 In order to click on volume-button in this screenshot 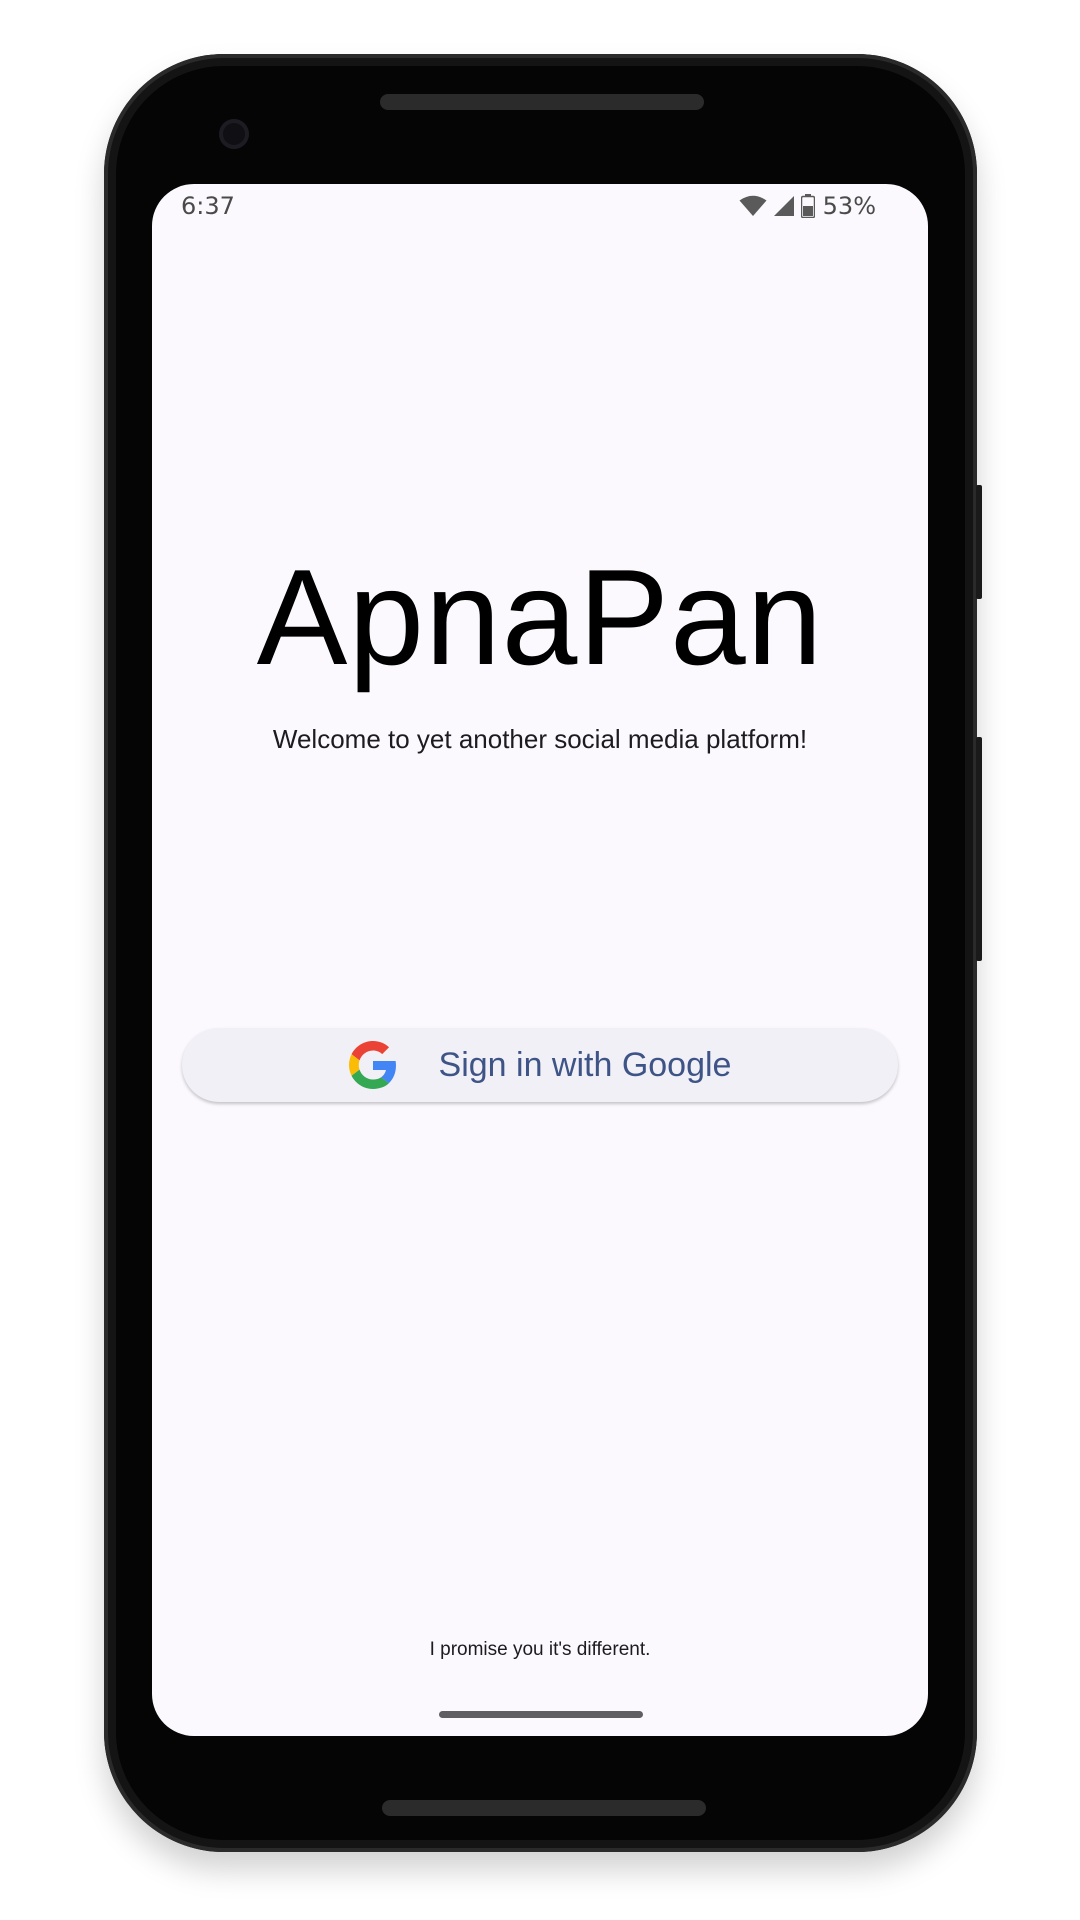, I will do `click(979, 849)`.